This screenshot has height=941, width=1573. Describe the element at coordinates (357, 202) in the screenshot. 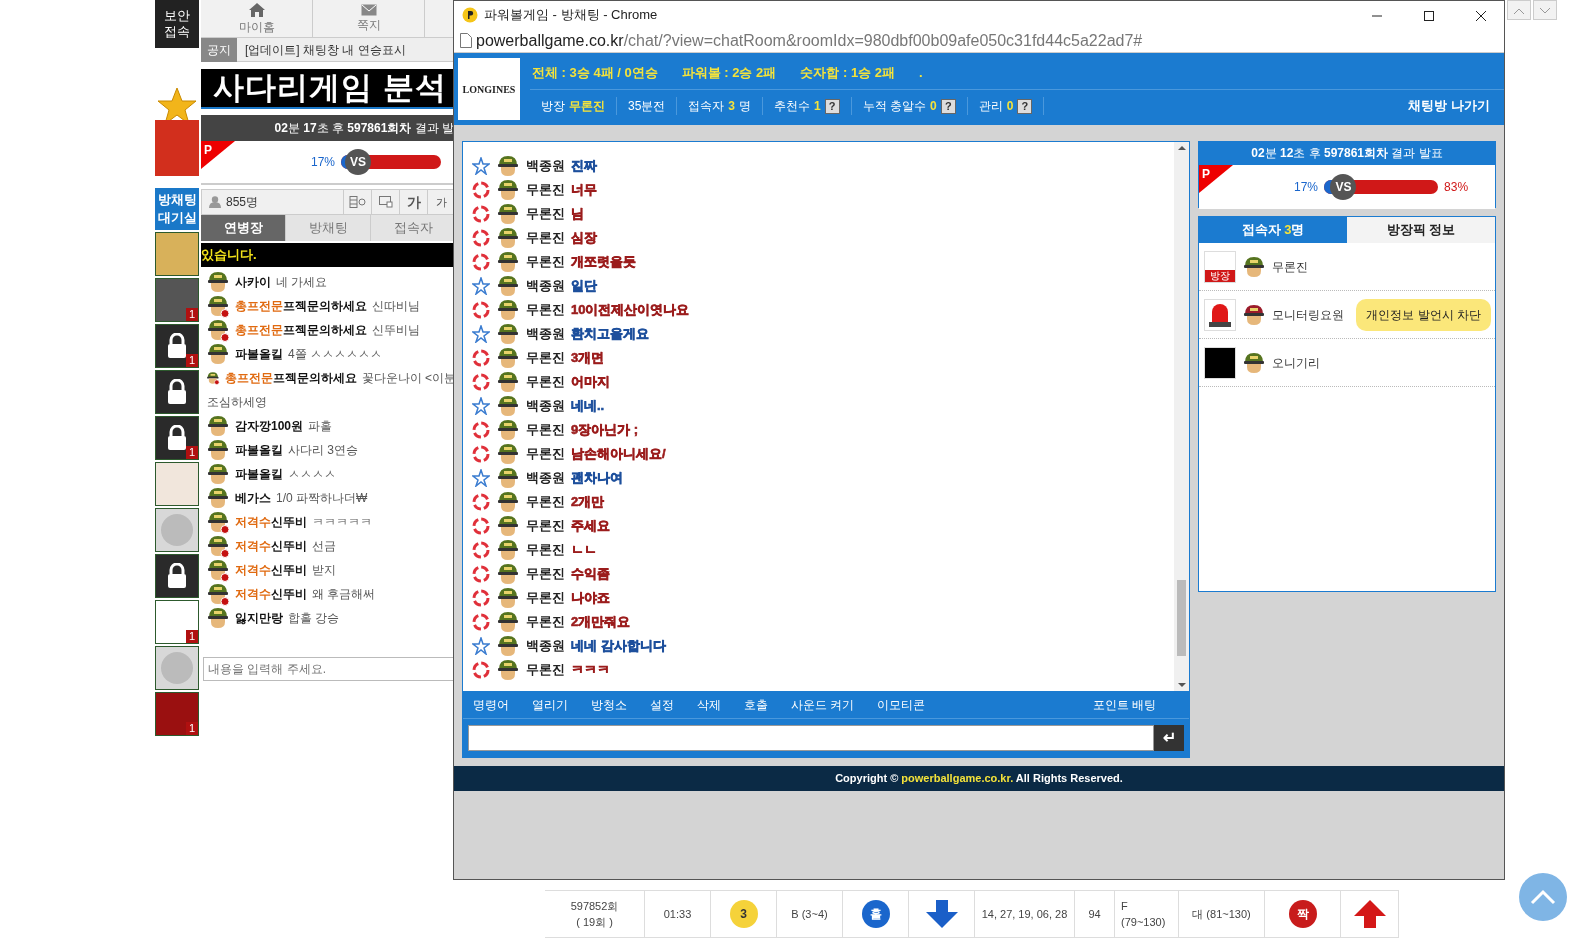

I see `list-icon` at that location.